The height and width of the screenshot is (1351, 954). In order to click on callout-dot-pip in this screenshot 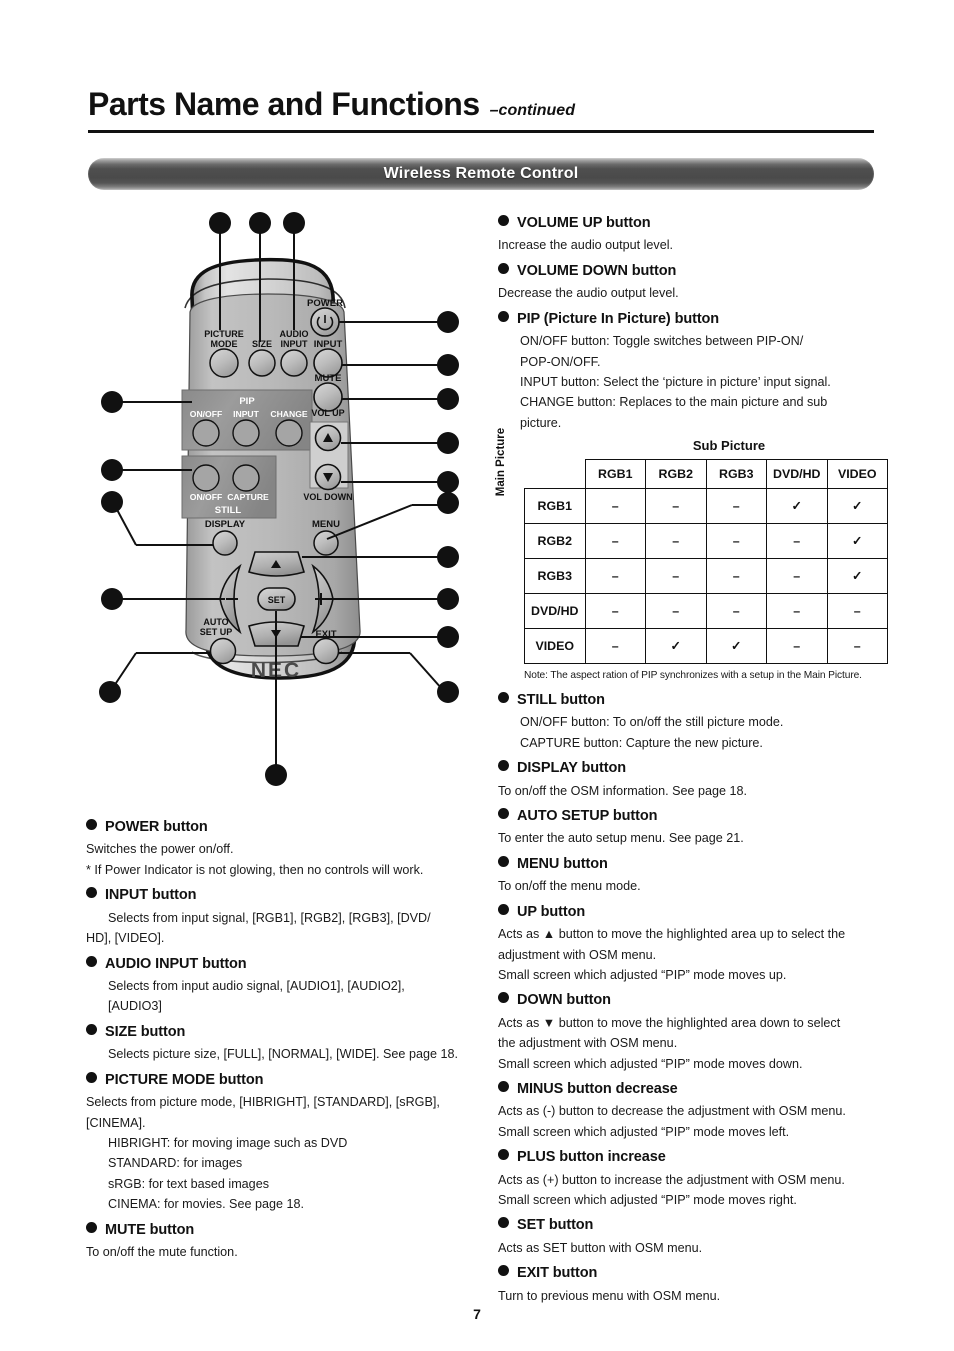, I will do `click(112, 402)`.